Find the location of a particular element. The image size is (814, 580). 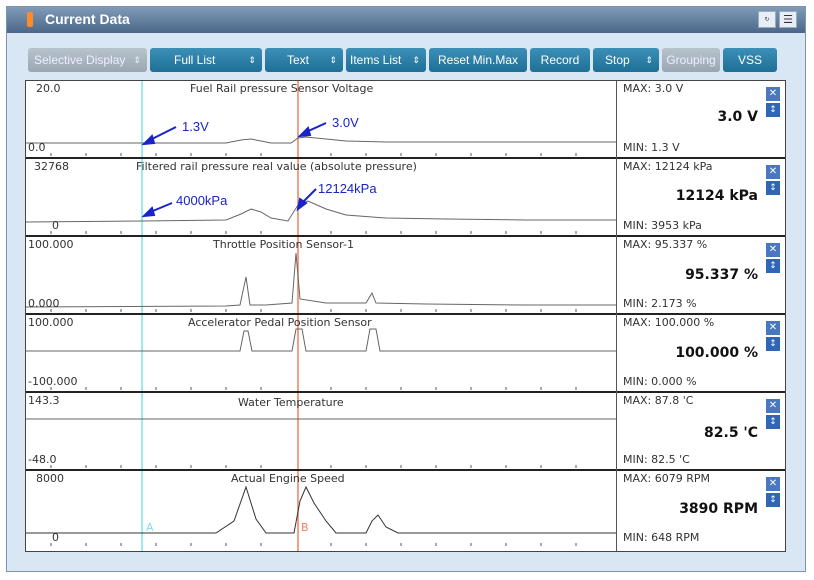

row-title: Fuel Rail pressure Sensor Voltage is located at coordinates (282, 88).